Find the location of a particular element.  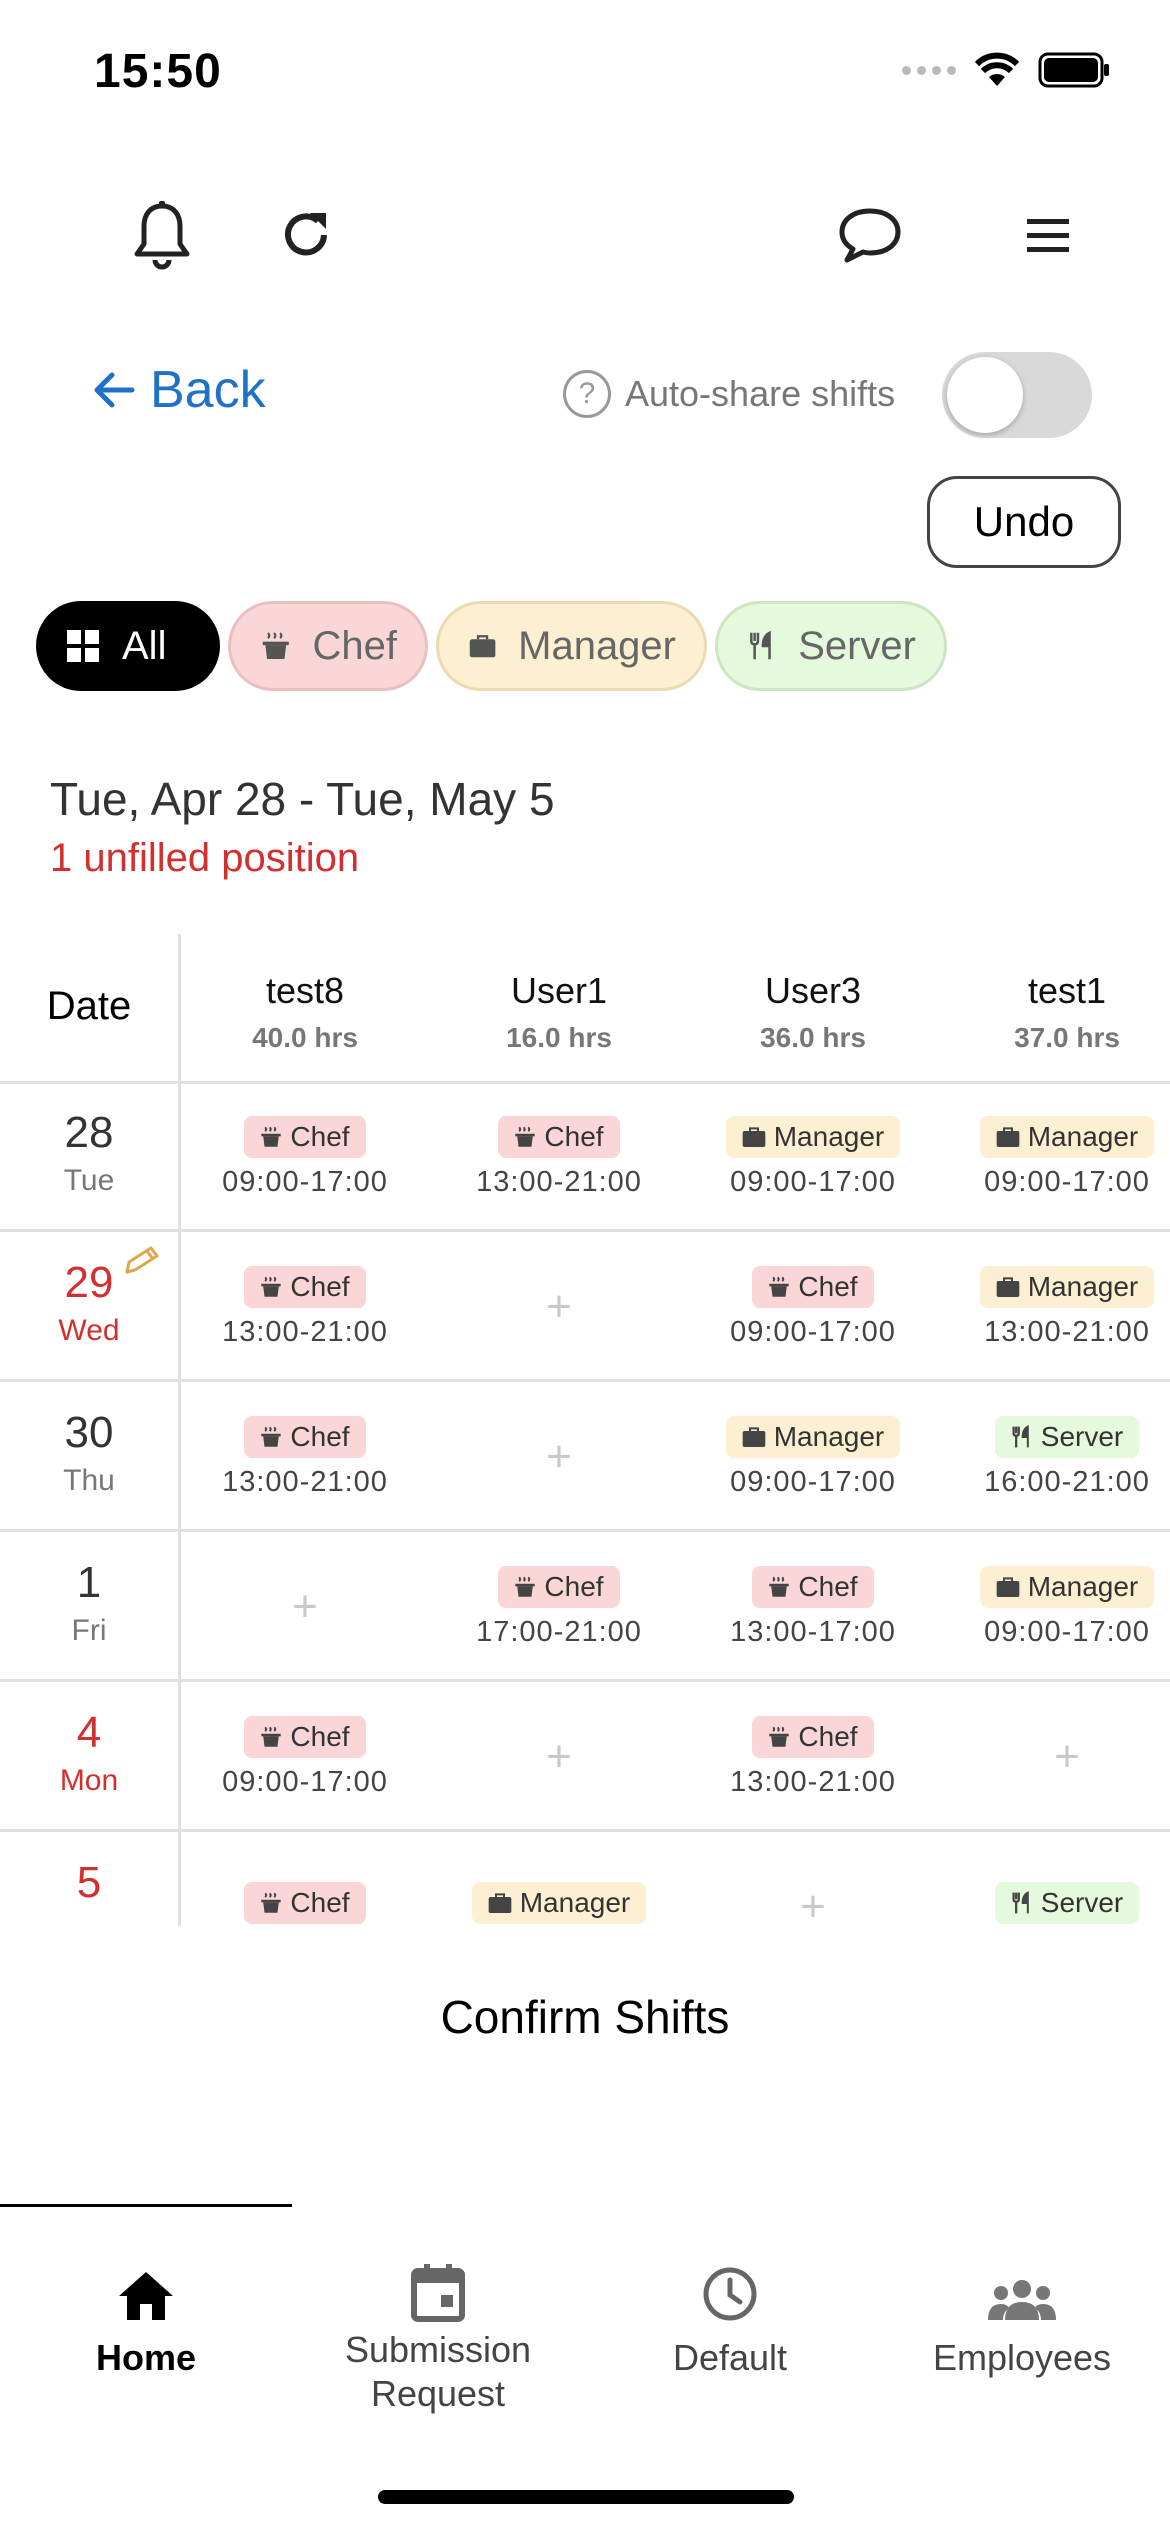

wifi-icon is located at coordinates (997, 69).